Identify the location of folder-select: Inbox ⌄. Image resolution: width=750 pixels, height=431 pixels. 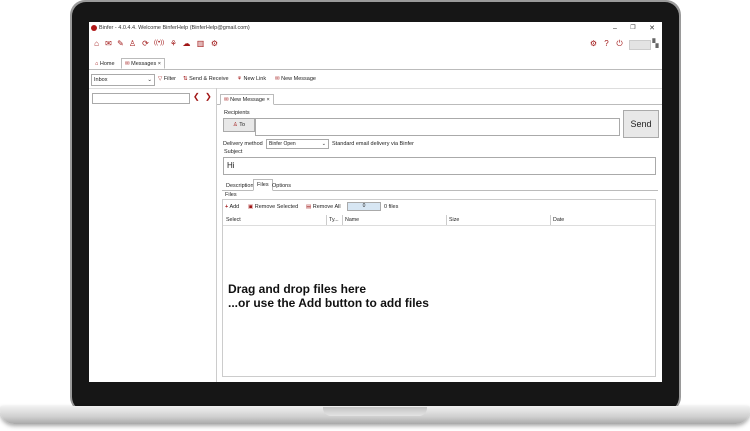
(123, 80).